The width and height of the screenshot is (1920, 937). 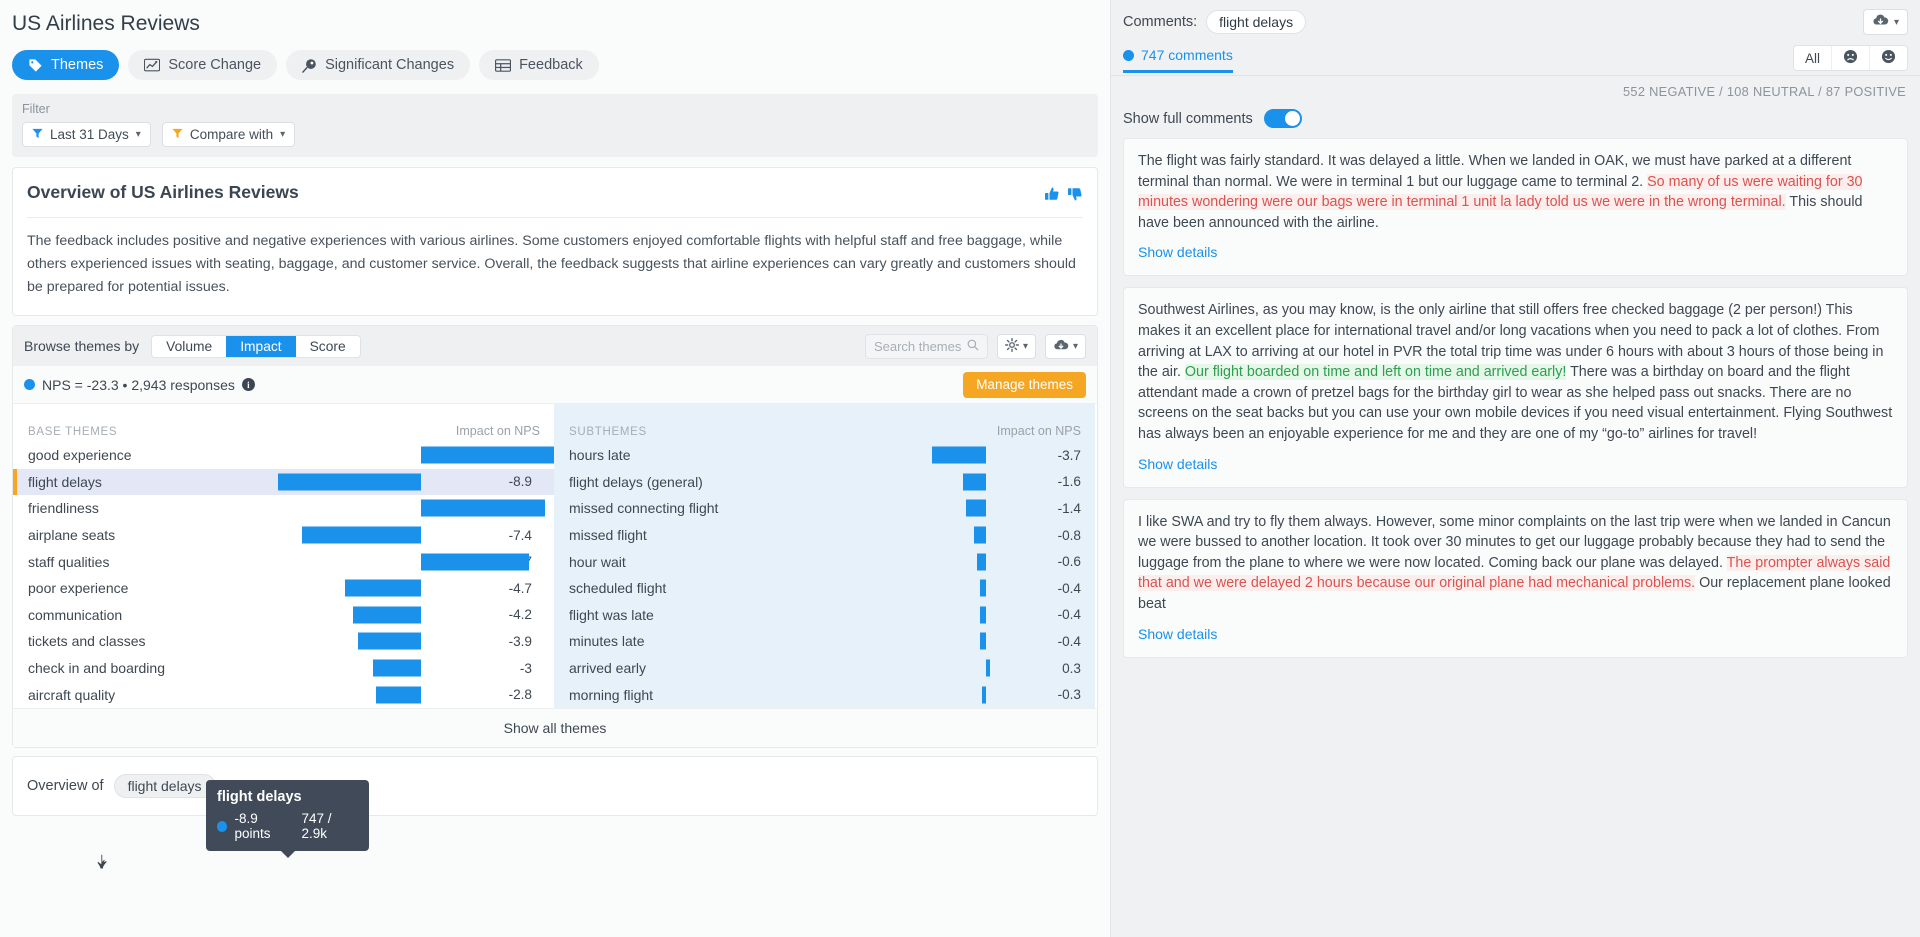 I want to click on browse-option-impact: Impact, so click(x=261, y=346).